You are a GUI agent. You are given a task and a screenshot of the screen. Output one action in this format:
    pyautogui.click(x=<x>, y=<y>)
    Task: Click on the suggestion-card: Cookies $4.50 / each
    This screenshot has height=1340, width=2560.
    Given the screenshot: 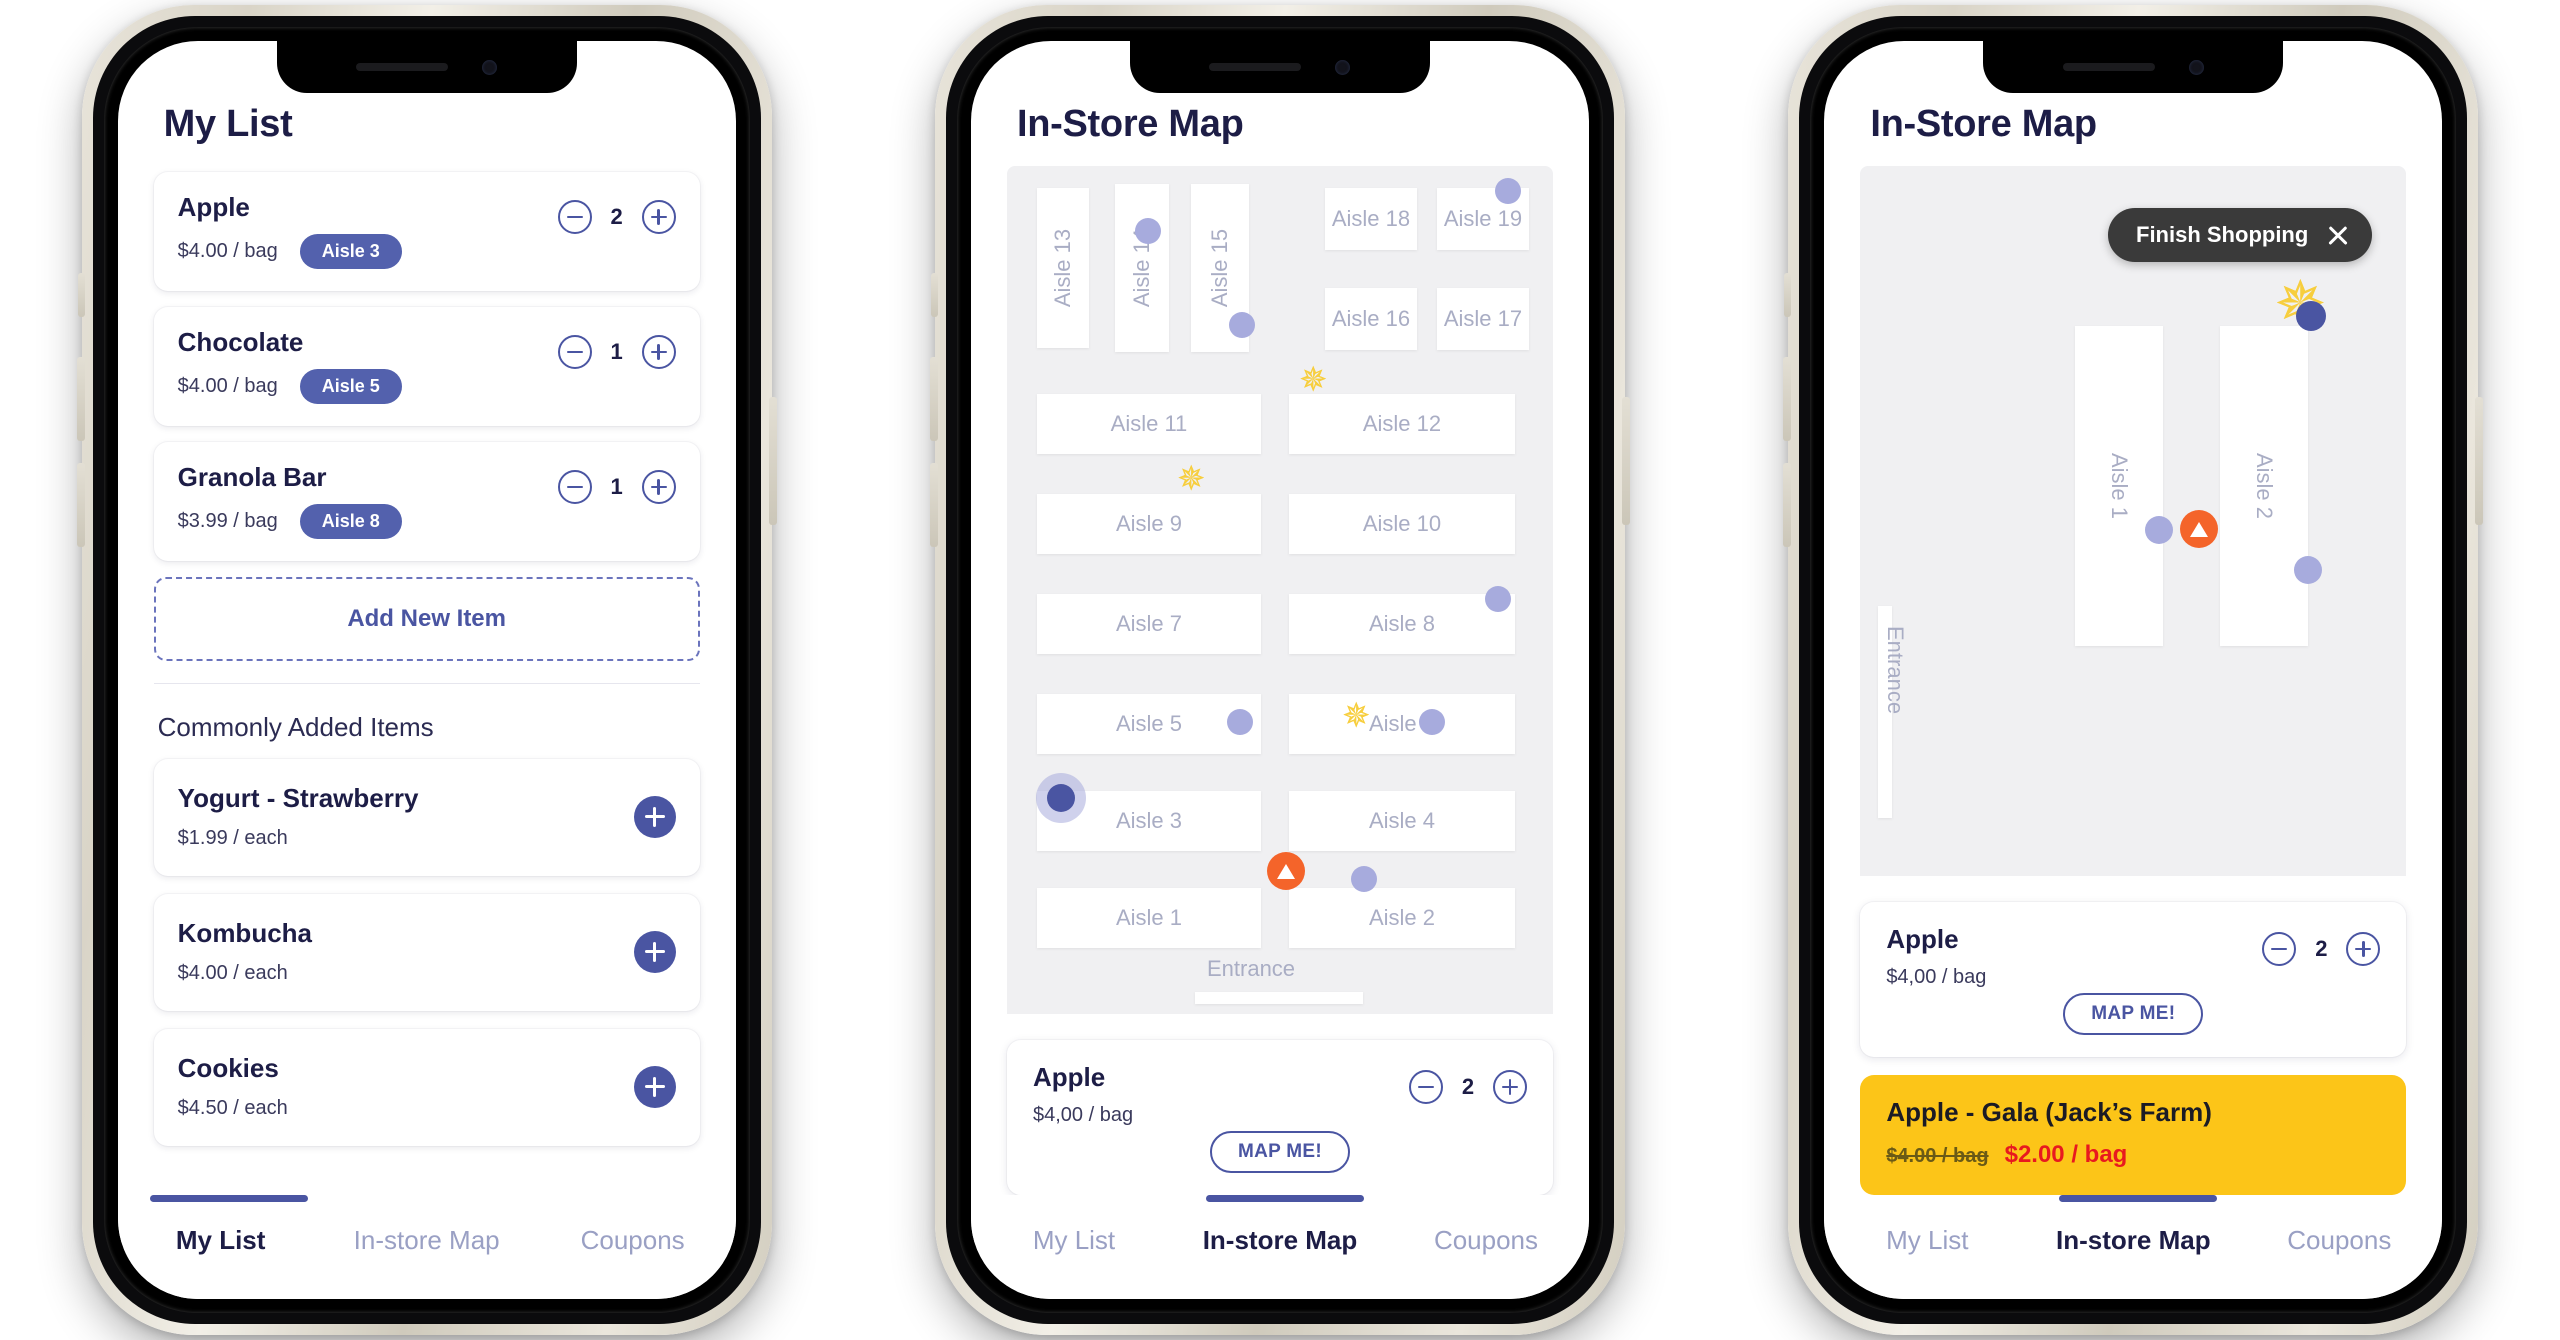 What is the action you would take?
    pyautogui.click(x=426, y=1087)
    